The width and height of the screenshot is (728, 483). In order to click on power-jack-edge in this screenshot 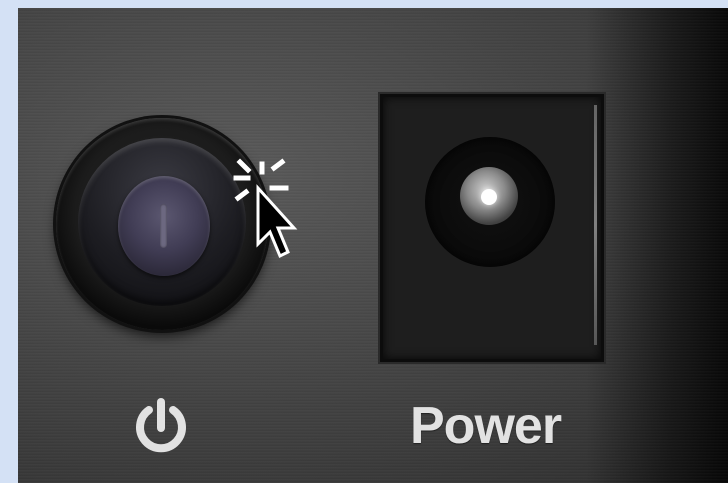, I will do `click(595, 225)`.